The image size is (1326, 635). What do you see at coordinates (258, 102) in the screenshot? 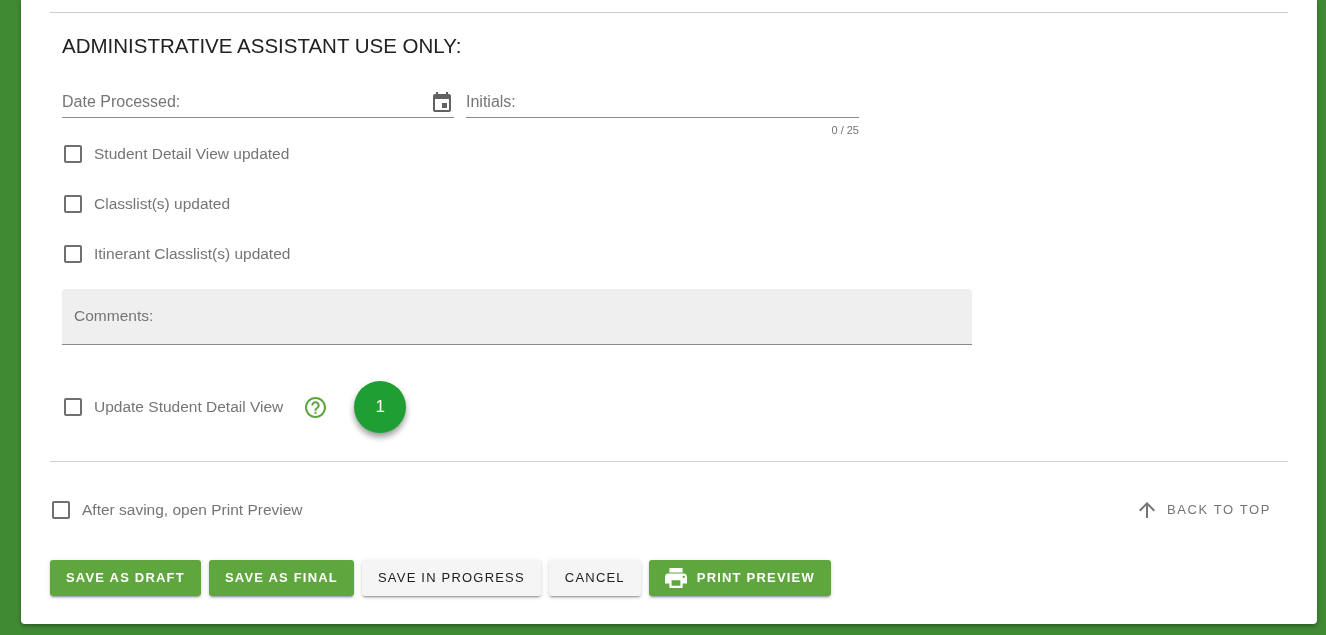
I see `date-field: Date Processed:` at bounding box center [258, 102].